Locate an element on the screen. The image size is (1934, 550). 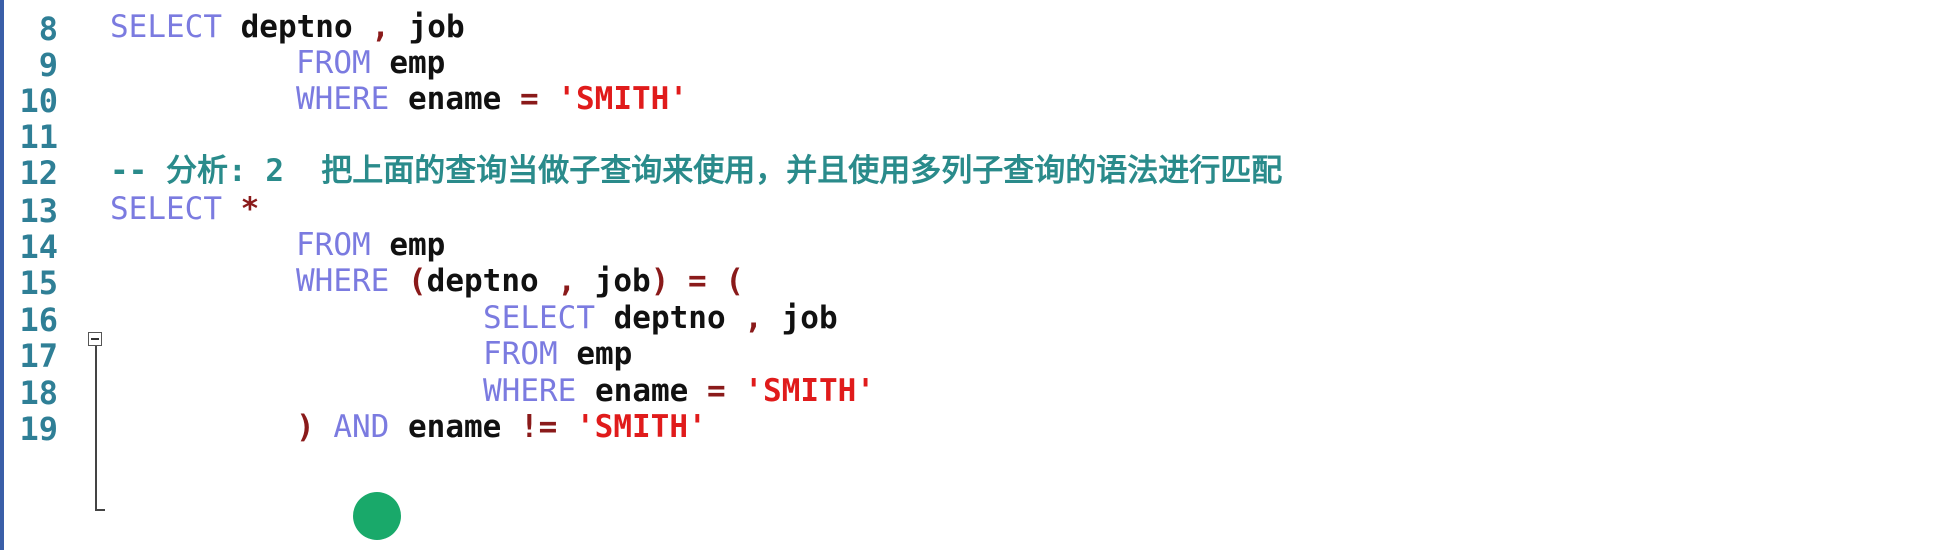
code-text: ) AND ename != 'SMITH' is located at coordinates (501, 427).